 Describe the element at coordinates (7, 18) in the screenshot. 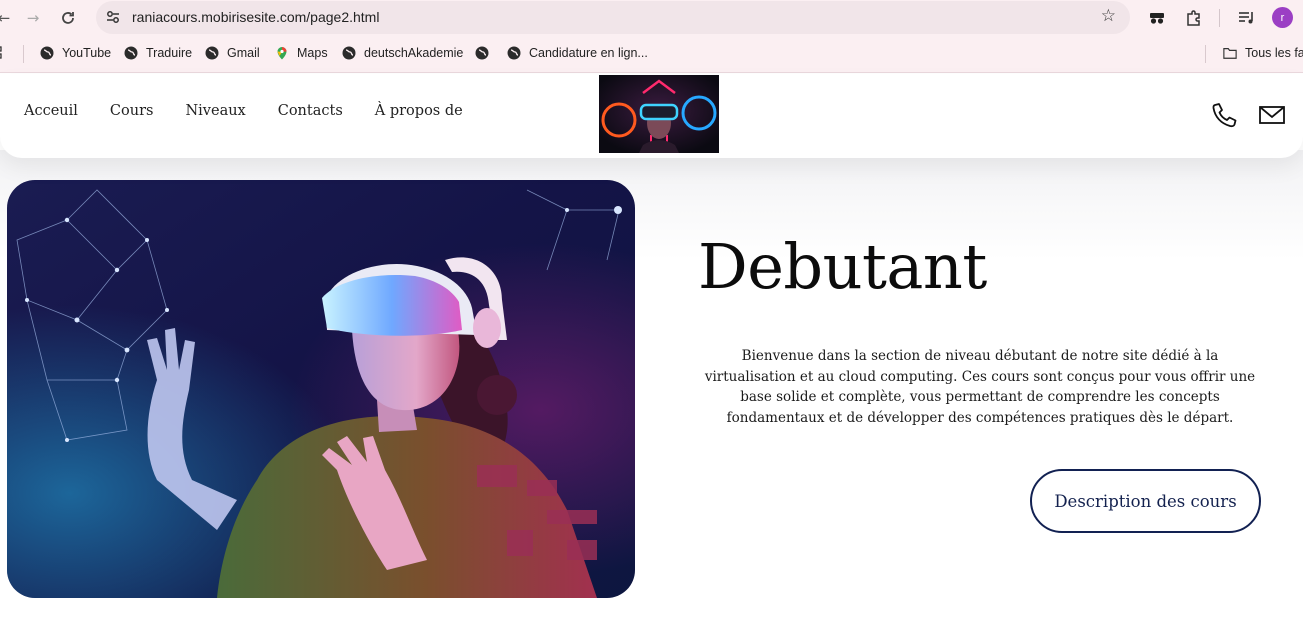

I see `back-arrow-icon: ←` at that location.